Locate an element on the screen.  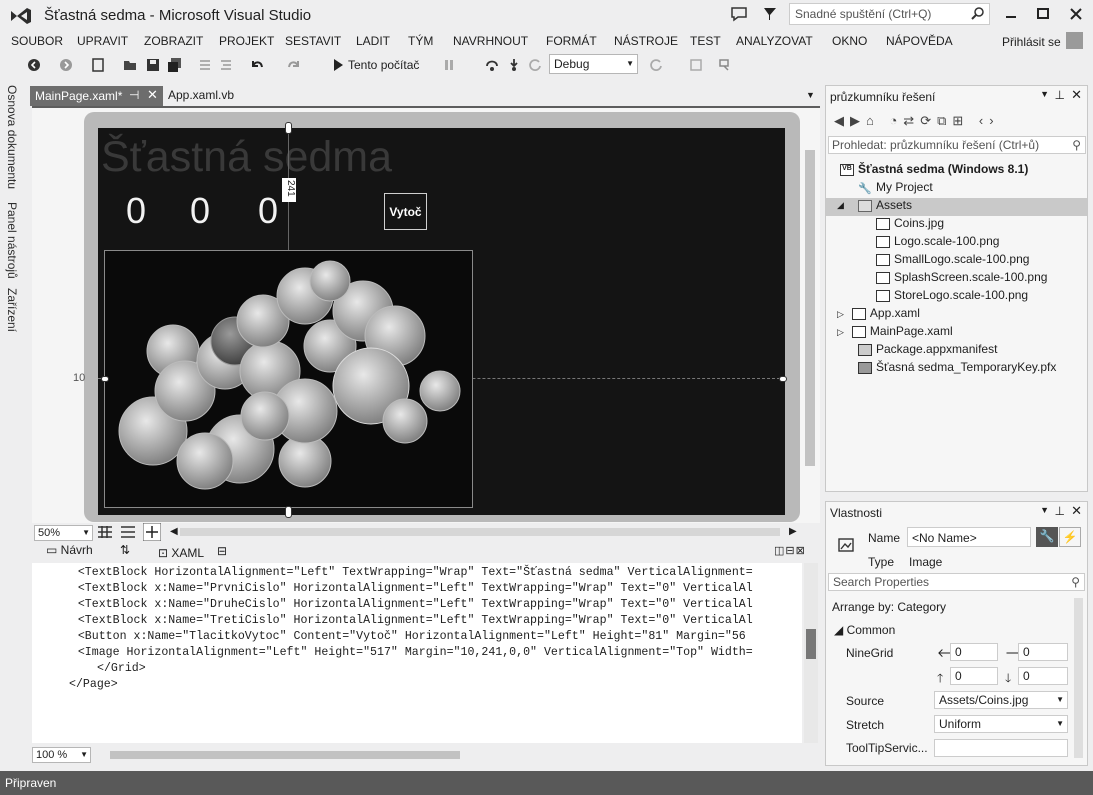
tree-item-solution: VB Šťastná sedma (Windows 8.1) is located at coordinates (934, 171).